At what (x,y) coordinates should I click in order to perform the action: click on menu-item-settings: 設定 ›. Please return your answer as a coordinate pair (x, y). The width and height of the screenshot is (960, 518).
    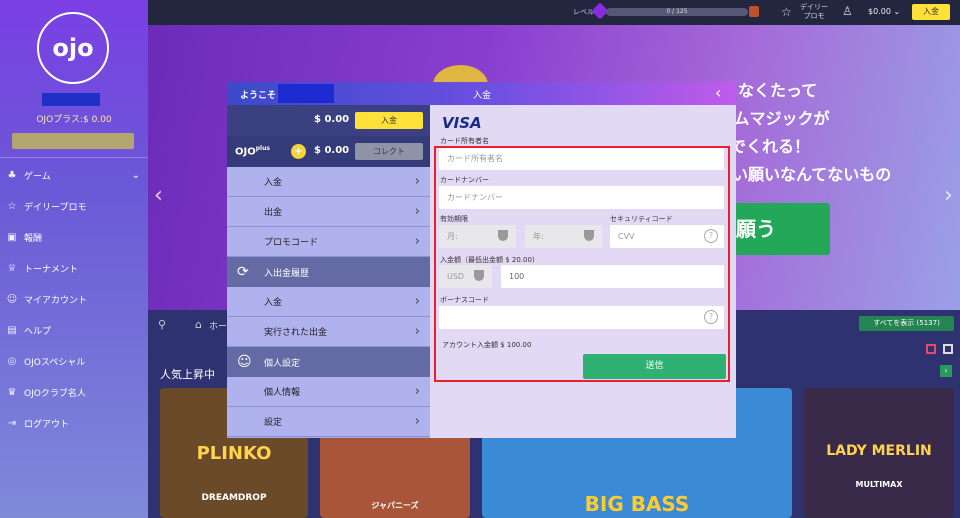
    Looking at the image, I should click on (328, 422).